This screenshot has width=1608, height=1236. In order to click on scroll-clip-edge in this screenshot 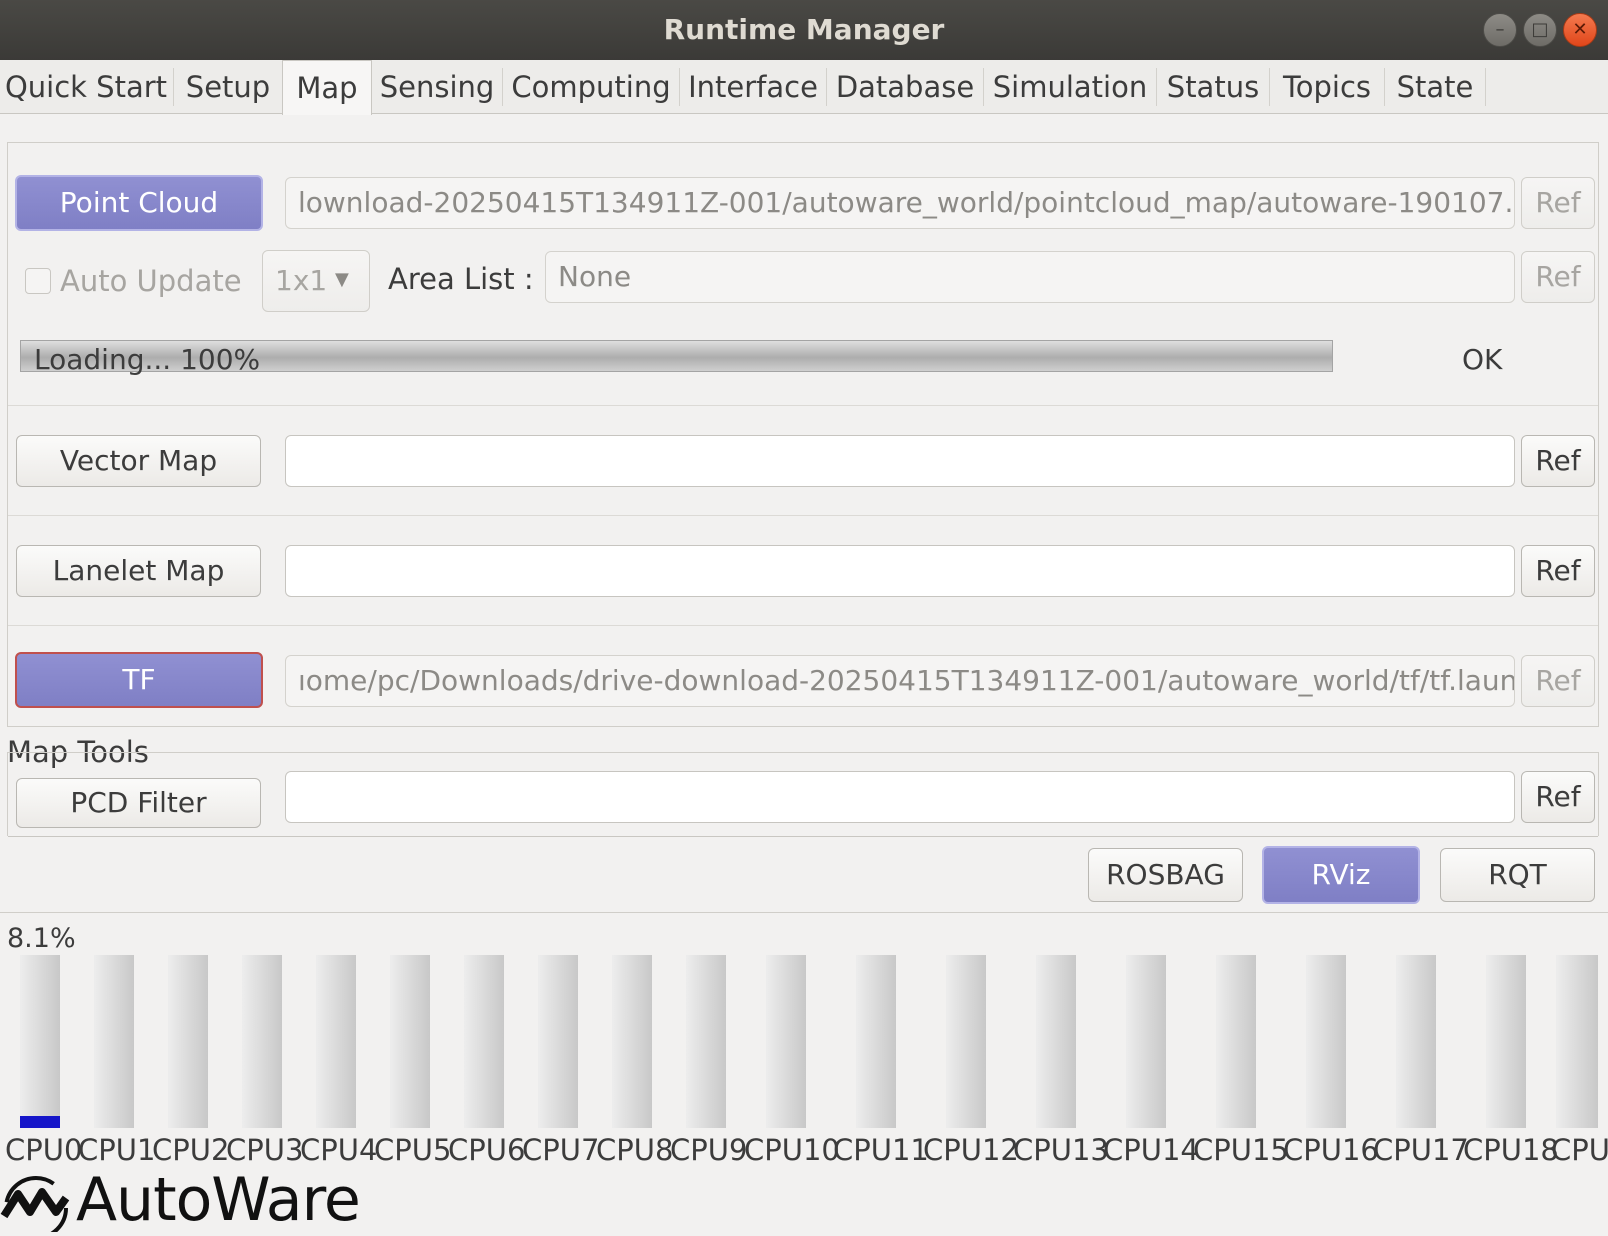, I will do `click(803, 836)`.